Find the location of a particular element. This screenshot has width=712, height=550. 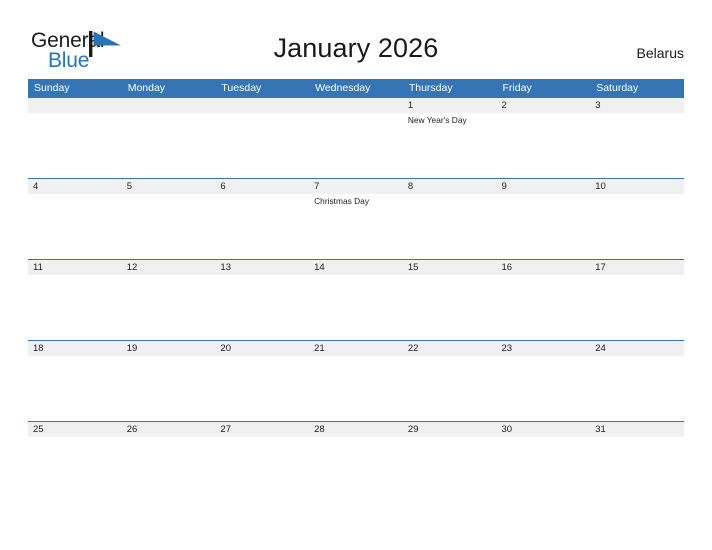

day-cell: 18 is located at coordinates (75, 381).